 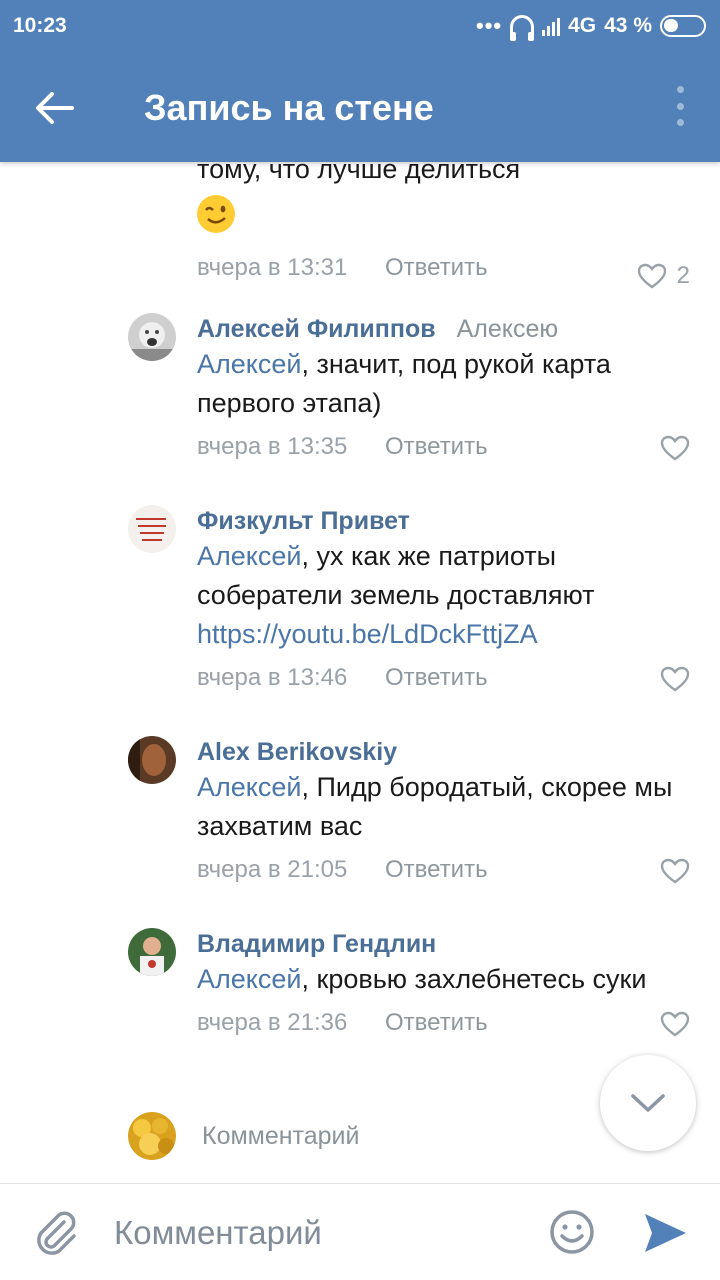 What do you see at coordinates (489, 25) in the screenshot?
I see `notification-dots-icon: •••` at bounding box center [489, 25].